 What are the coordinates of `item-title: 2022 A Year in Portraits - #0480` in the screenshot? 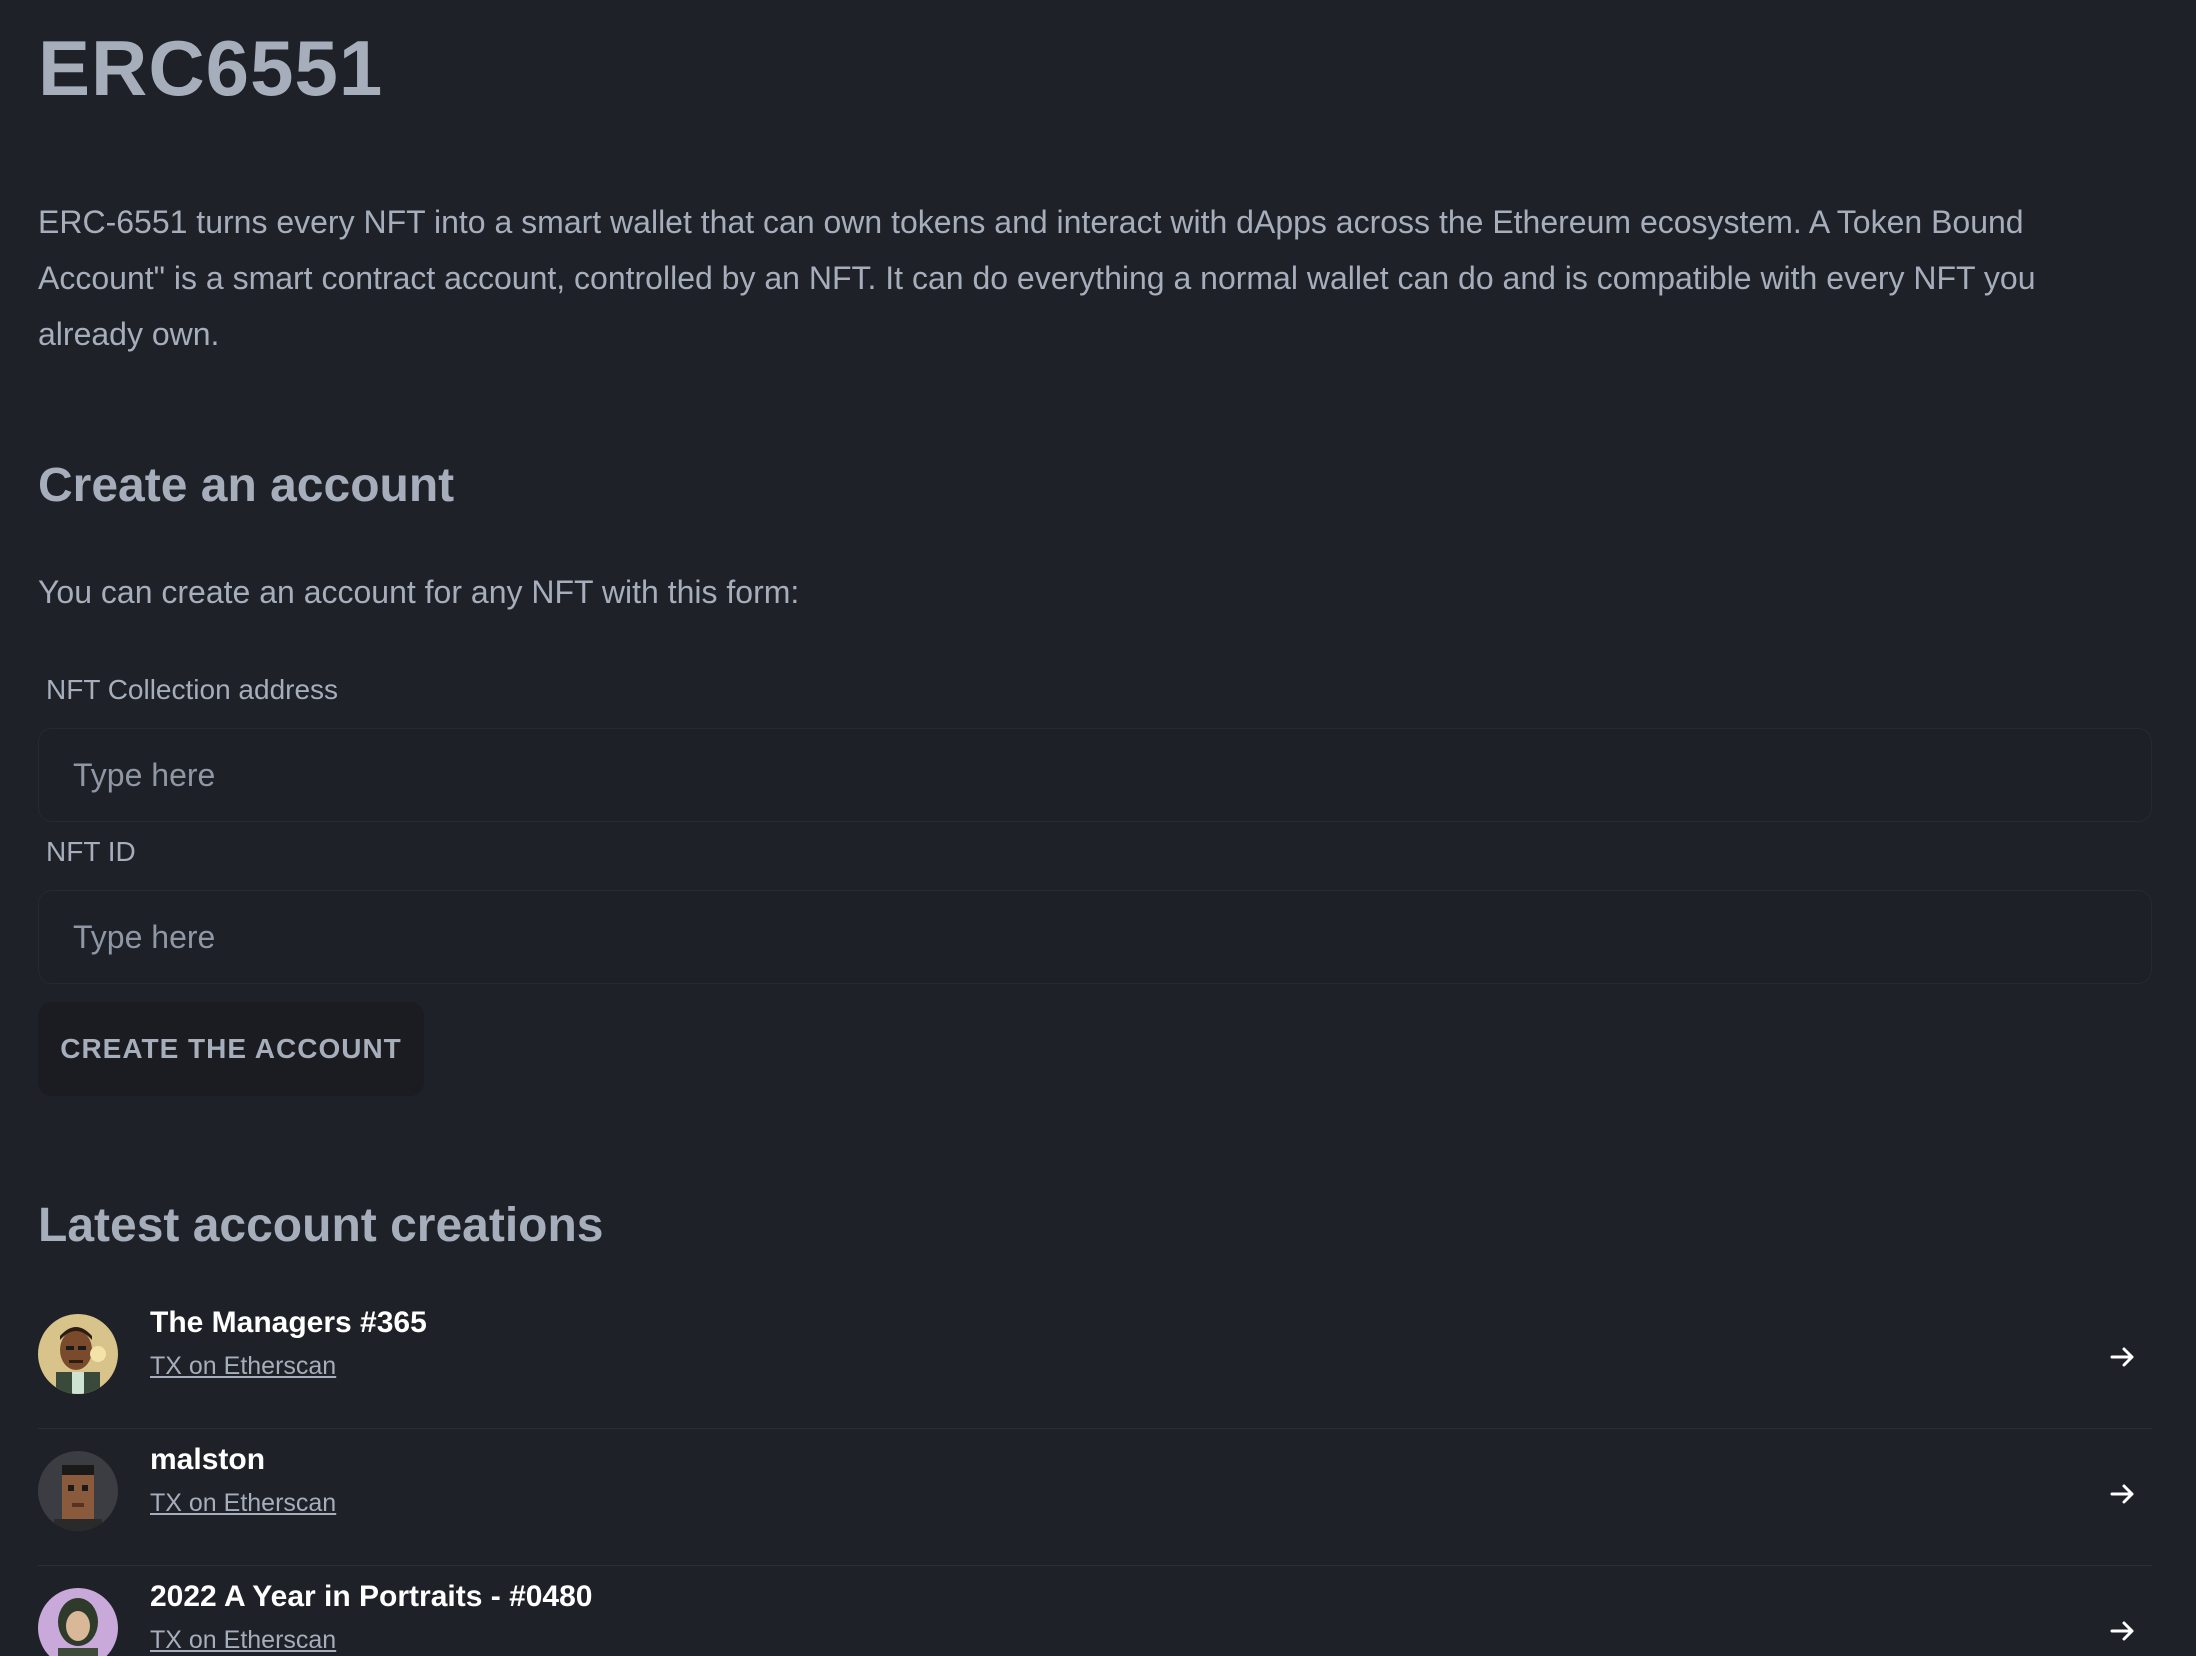 It's located at (371, 1596).